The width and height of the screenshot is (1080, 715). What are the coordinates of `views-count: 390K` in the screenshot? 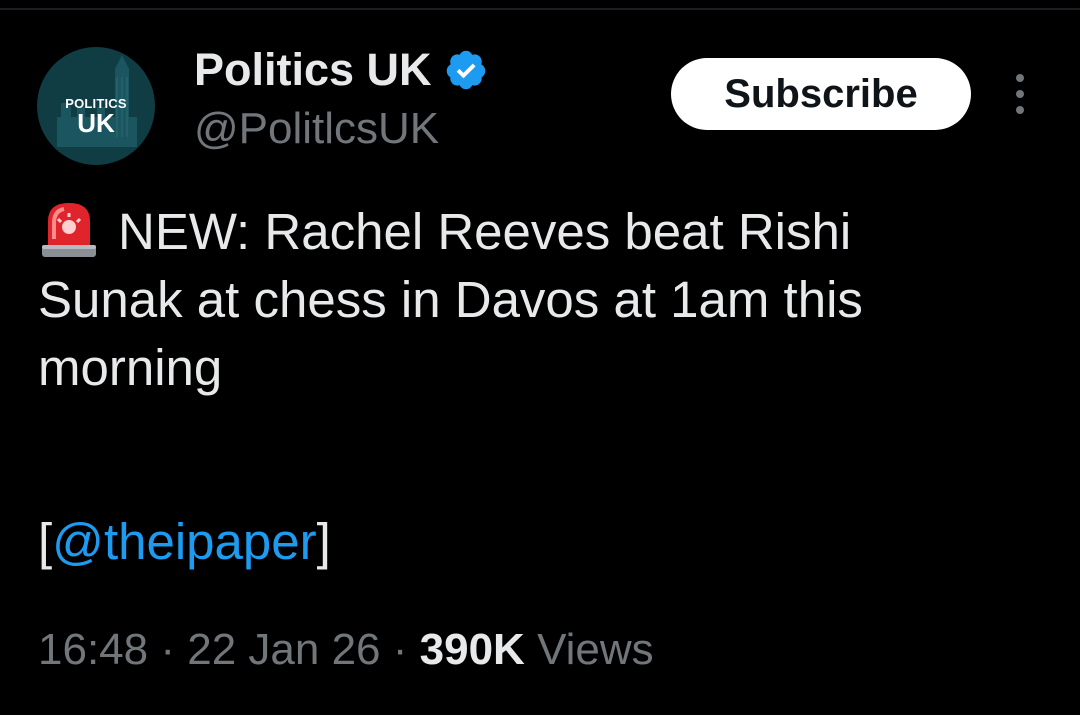 It's located at (472, 649).